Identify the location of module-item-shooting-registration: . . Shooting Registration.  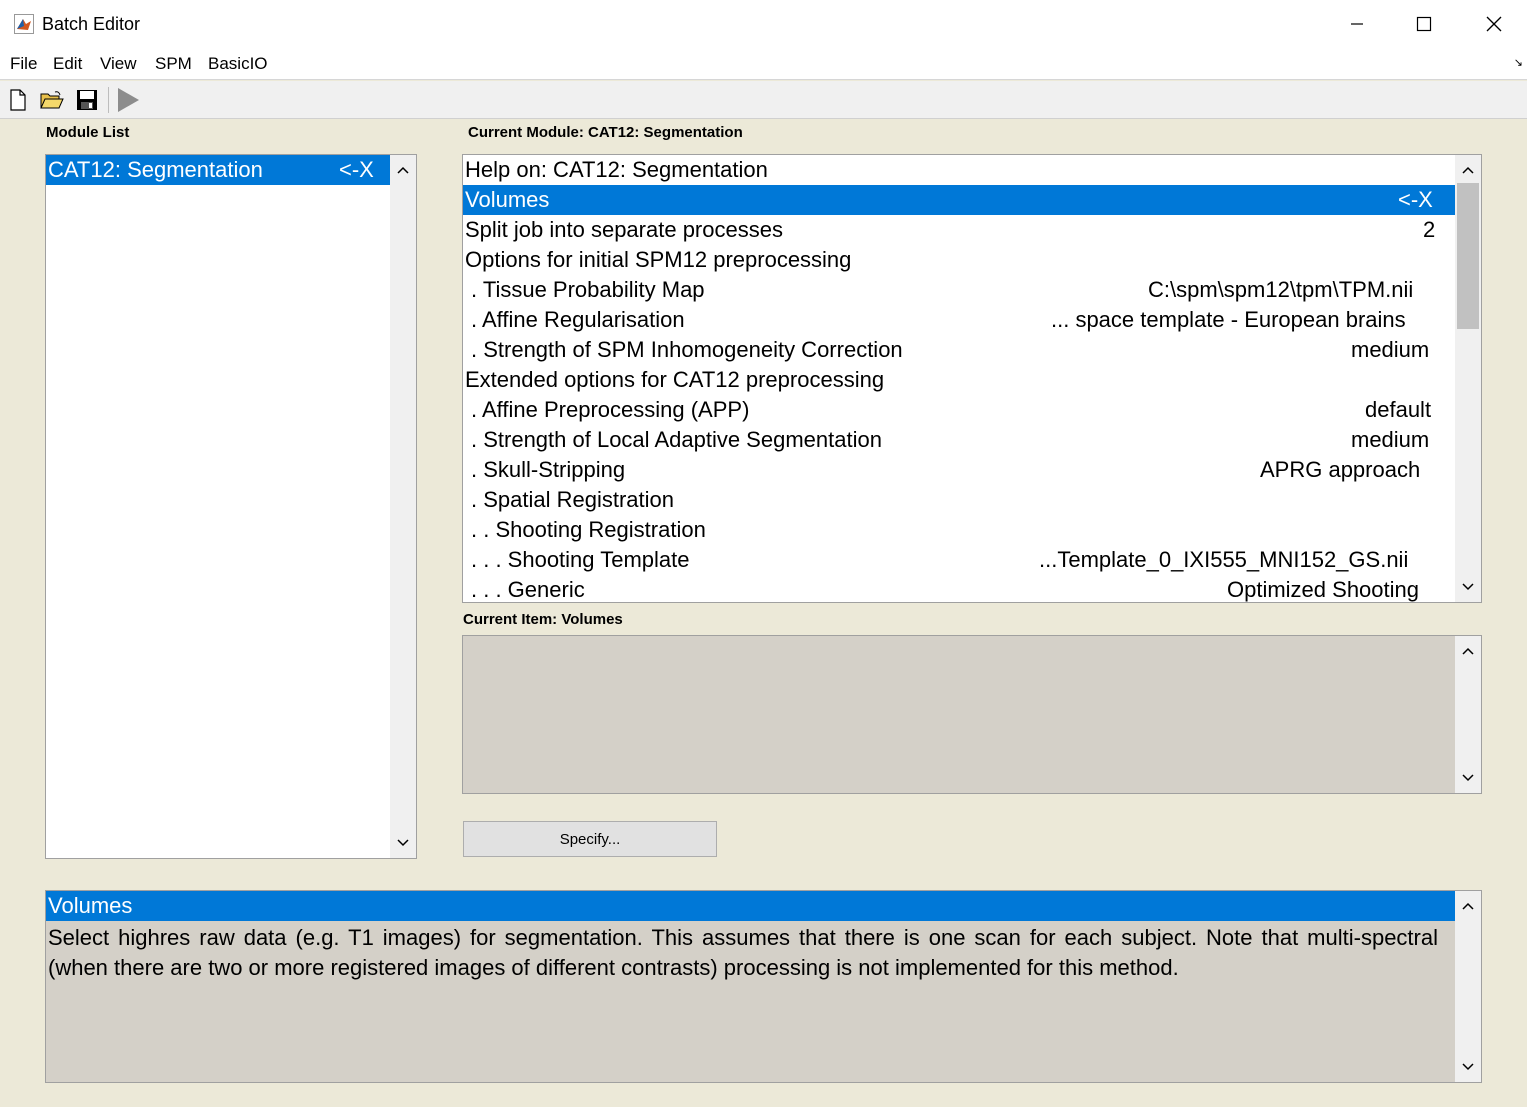
(959, 530).